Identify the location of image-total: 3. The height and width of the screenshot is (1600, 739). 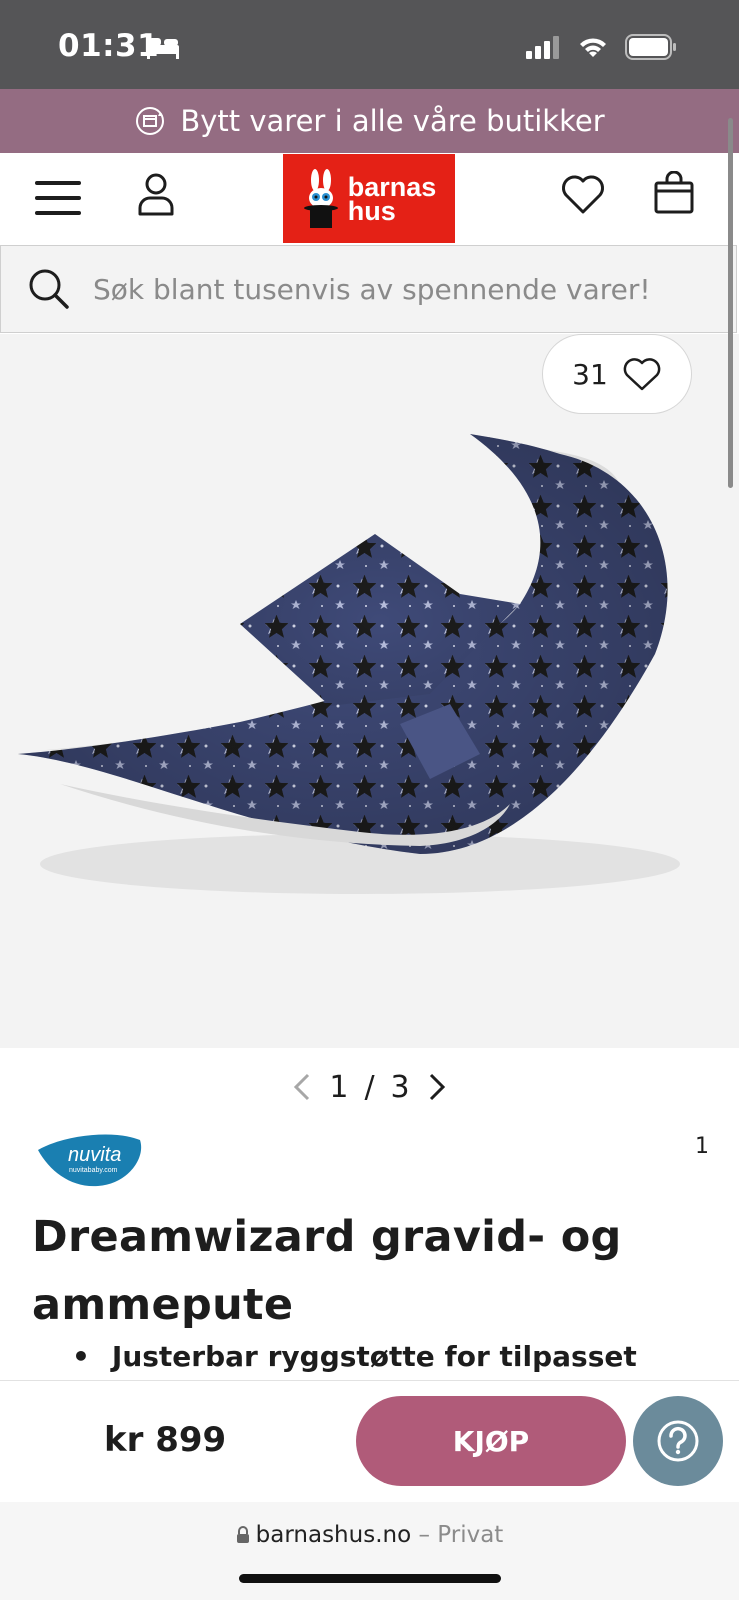
(400, 1087).